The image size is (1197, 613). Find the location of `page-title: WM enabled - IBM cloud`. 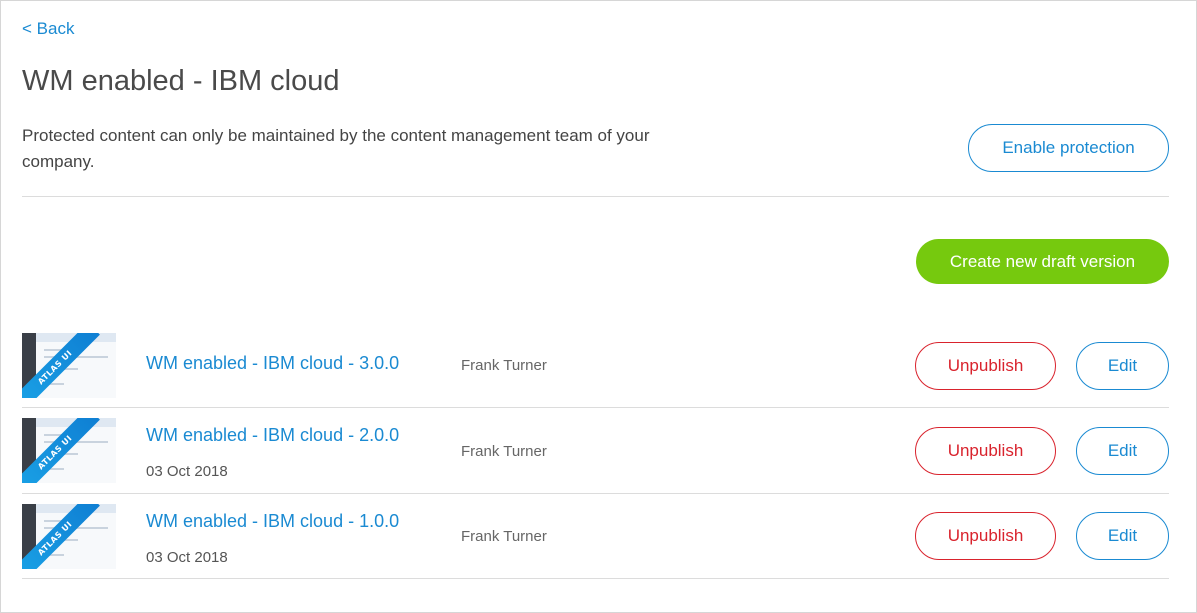

page-title: WM enabled - IBM cloud is located at coordinates (181, 81).